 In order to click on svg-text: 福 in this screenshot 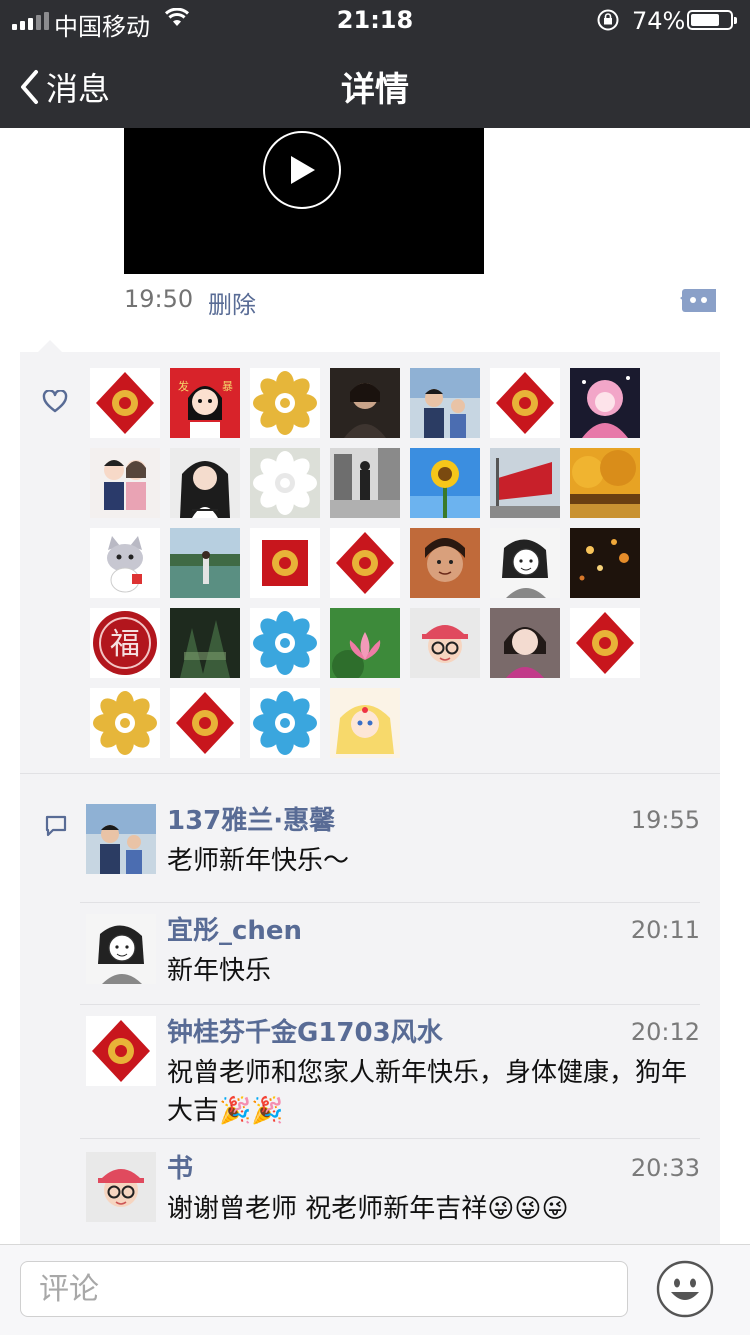, I will do `click(125, 644)`.